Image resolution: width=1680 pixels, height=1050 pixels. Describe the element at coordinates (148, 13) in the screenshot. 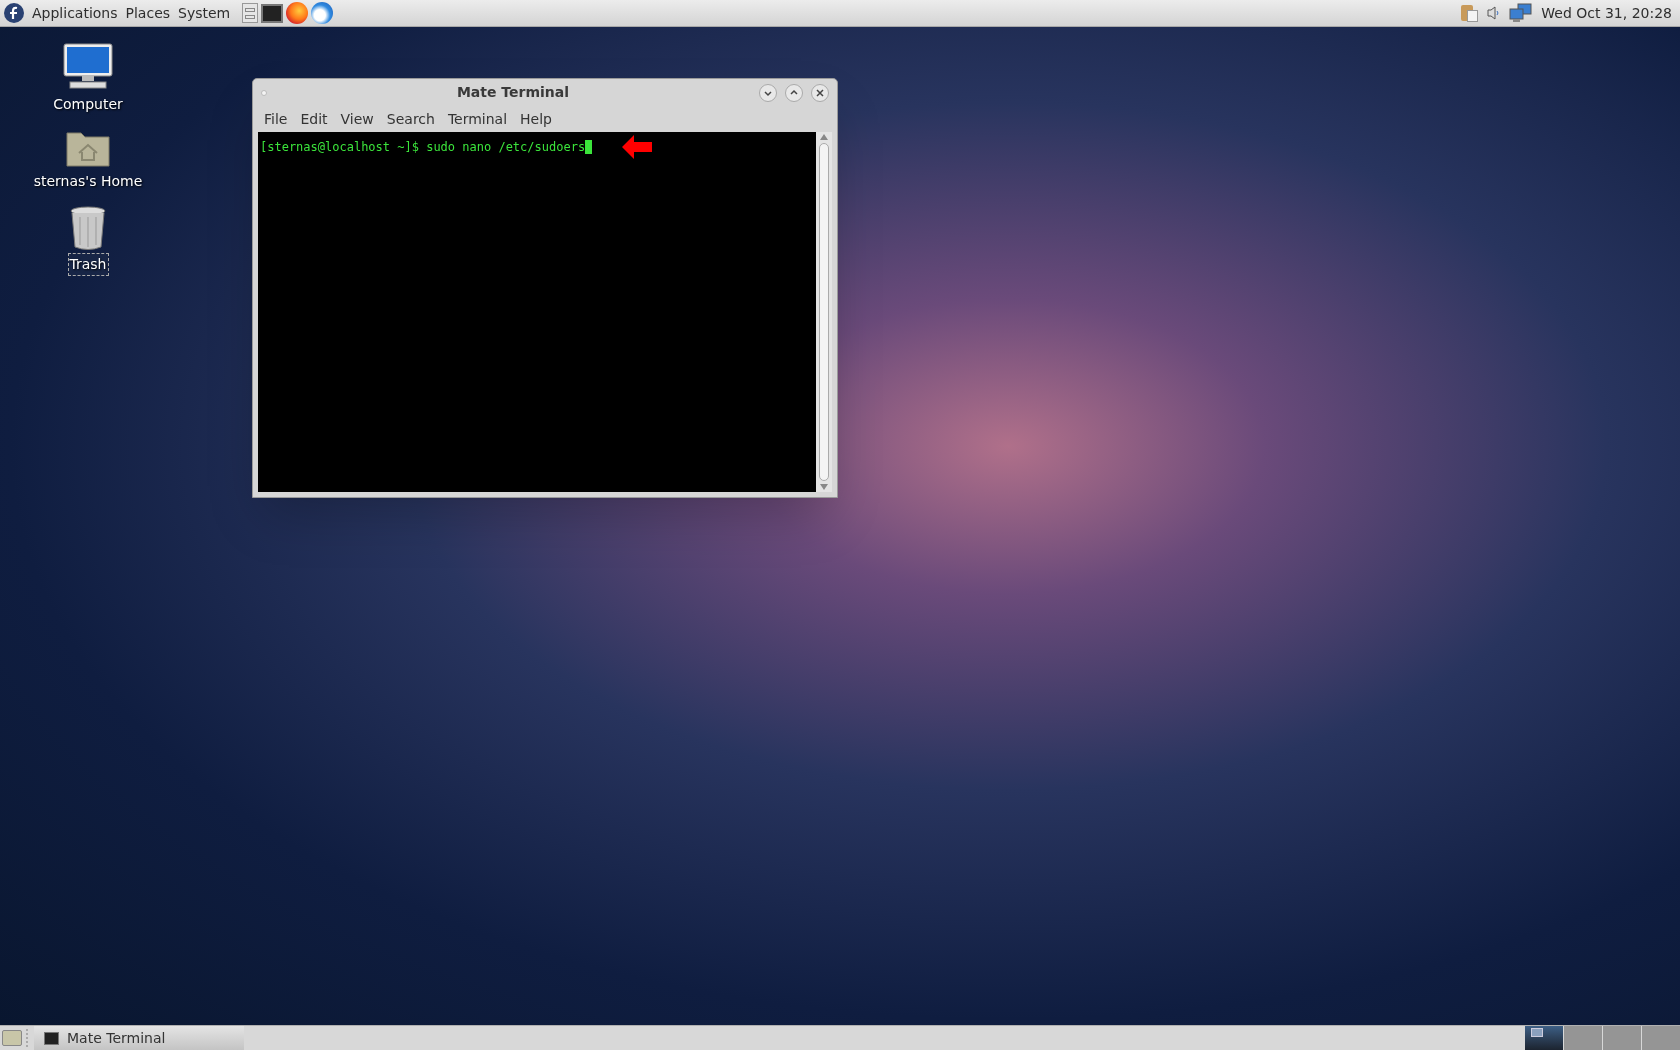

I see `panel-menu: Places` at that location.